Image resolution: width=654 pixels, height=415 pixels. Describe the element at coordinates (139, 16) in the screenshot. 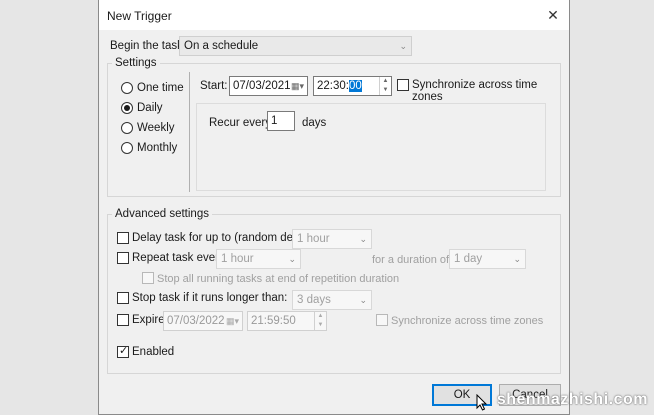

I see `dialog-title: New Trigger` at that location.